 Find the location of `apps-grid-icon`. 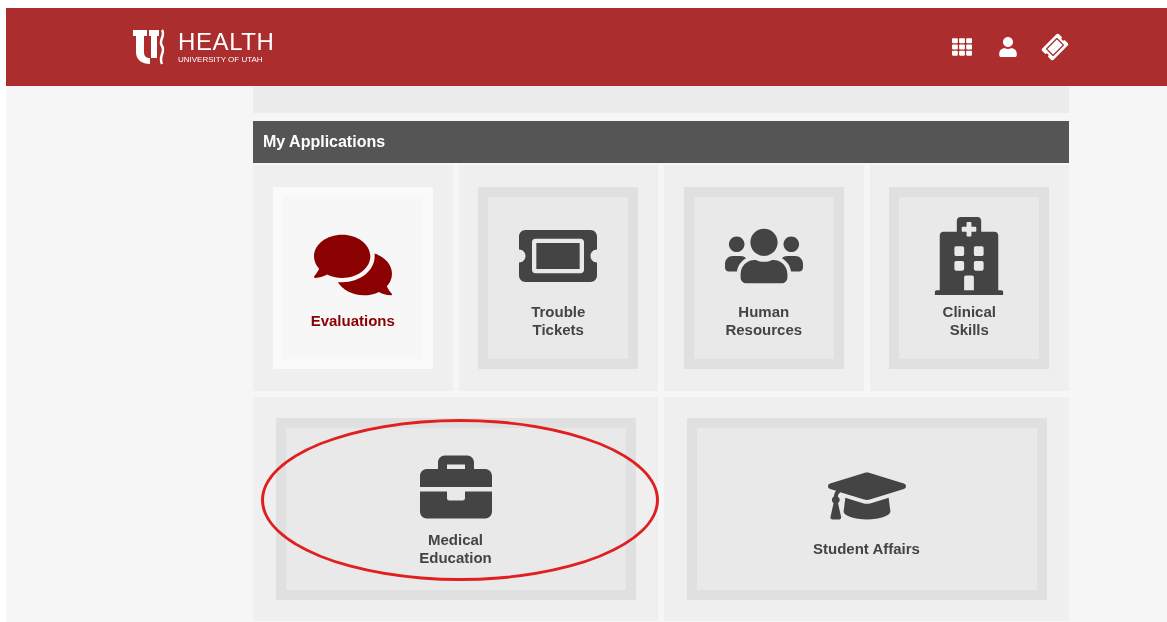

apps-grid-icon is located at coordinates (962, 47).